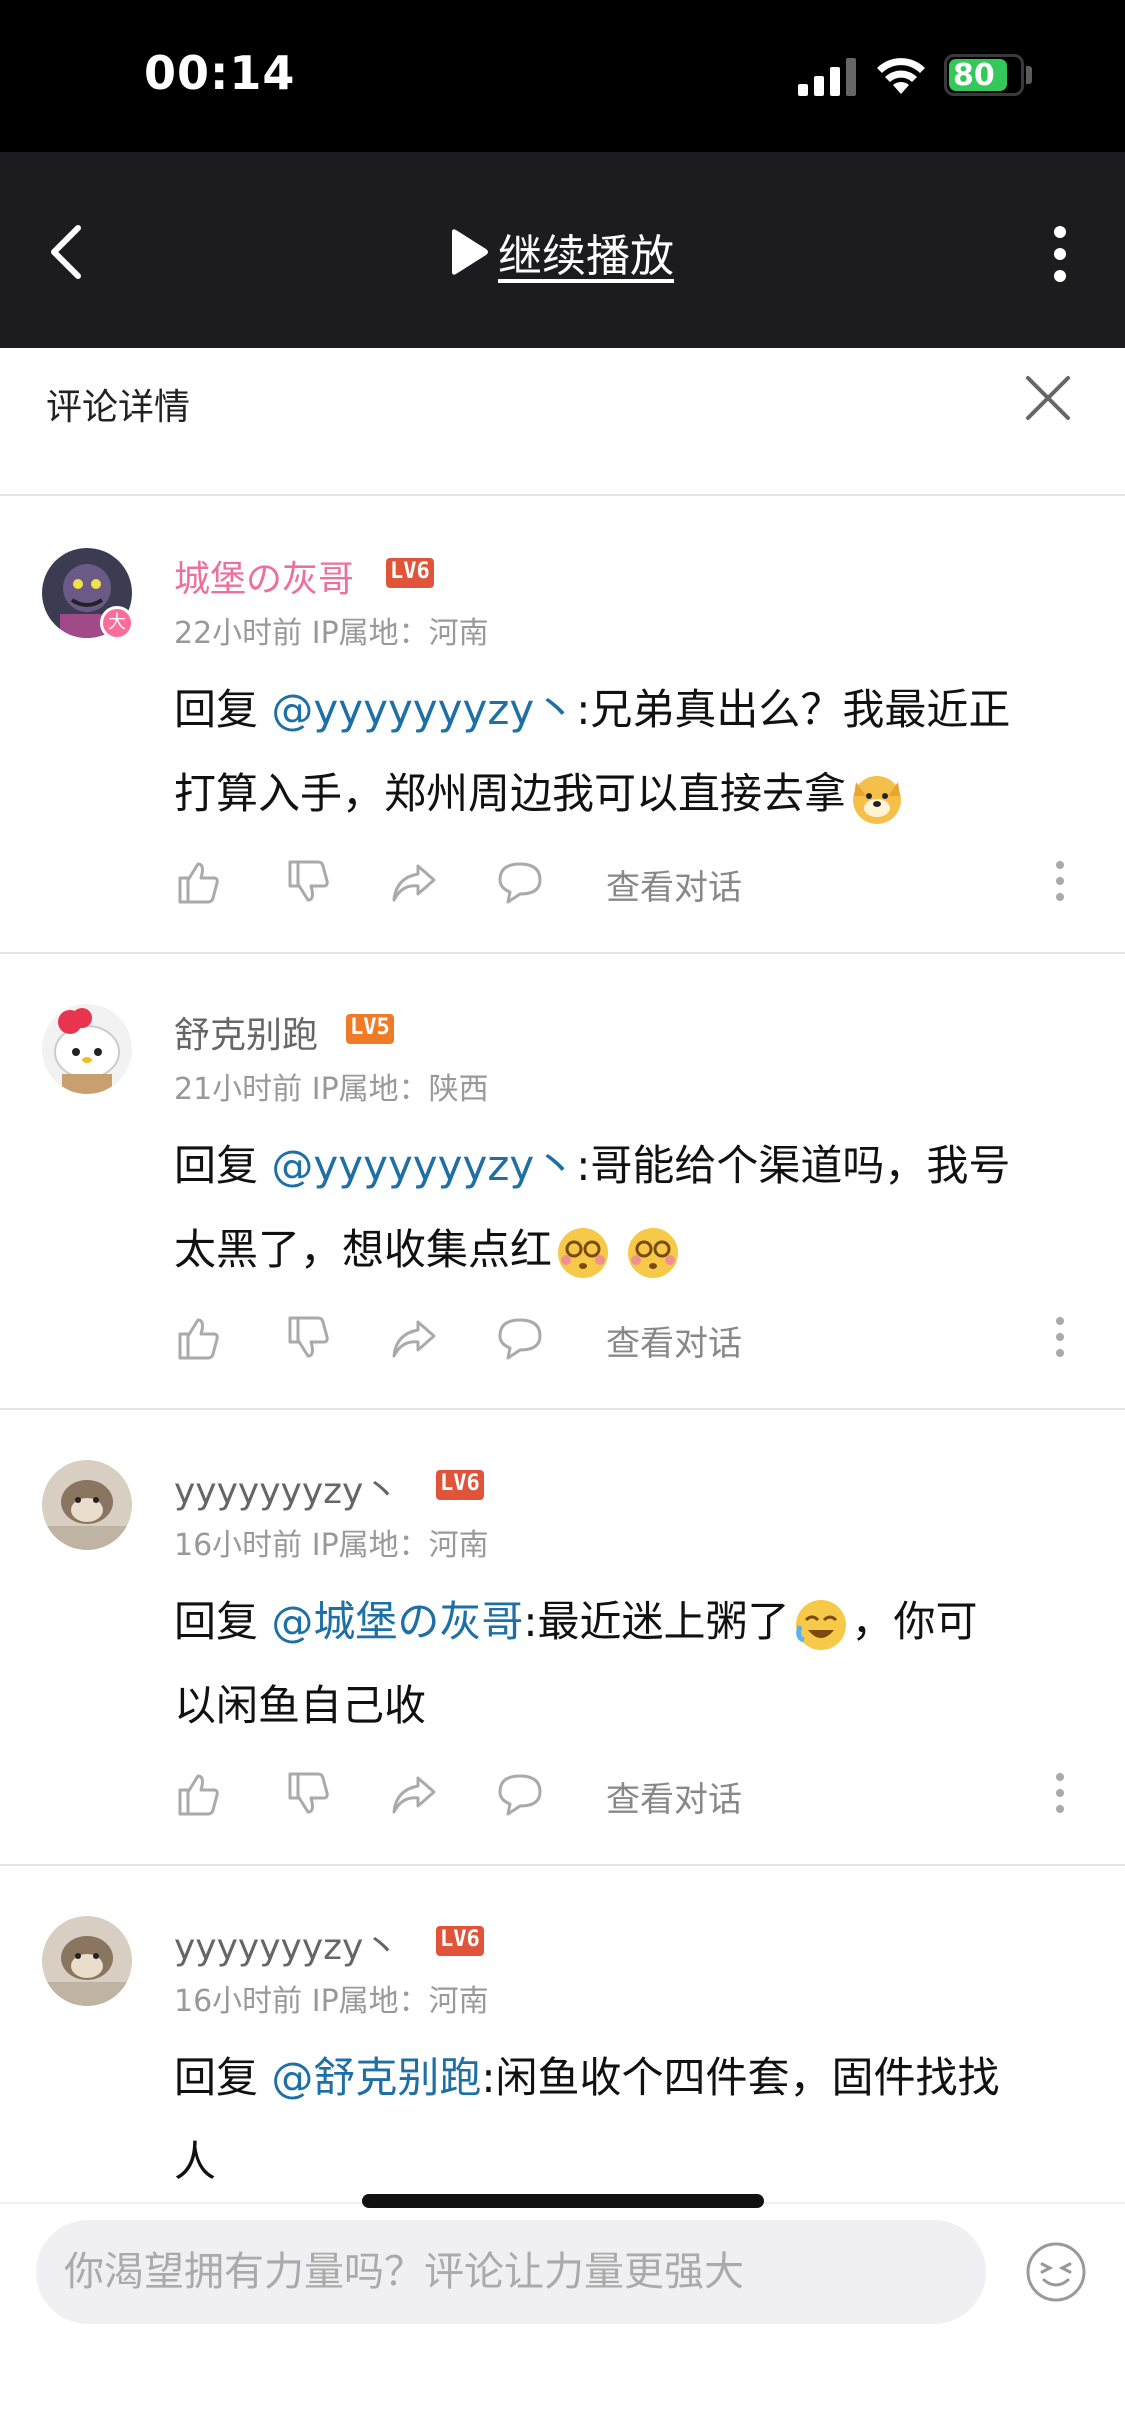  I want to click on comment-time: 22小时前, so click(238, 633).